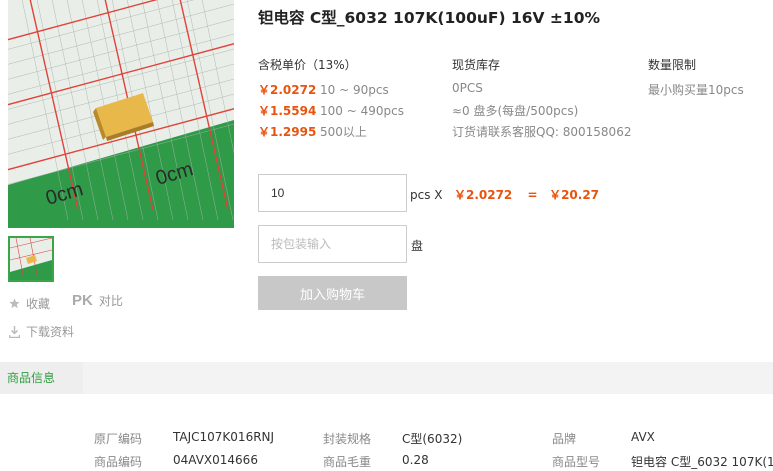 Image resolution: width=773 pixels, height=471 pixels. Describe the element at coordinates (564, 439) in the screenshot. I see `attr-key: 品牌` at that location.